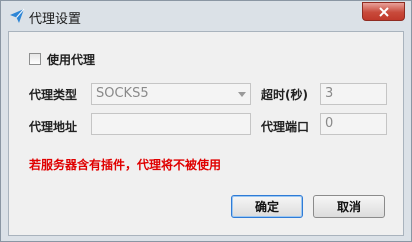  I want to click on close-button, so click(383, 11).